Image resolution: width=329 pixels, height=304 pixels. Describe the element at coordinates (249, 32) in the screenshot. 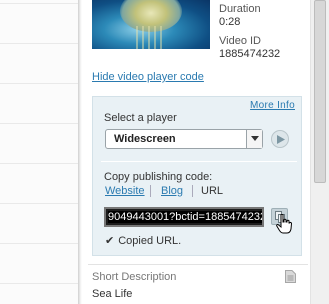

I see `video-meta: Duration 0:28 Video ID 1885474232` at that location.